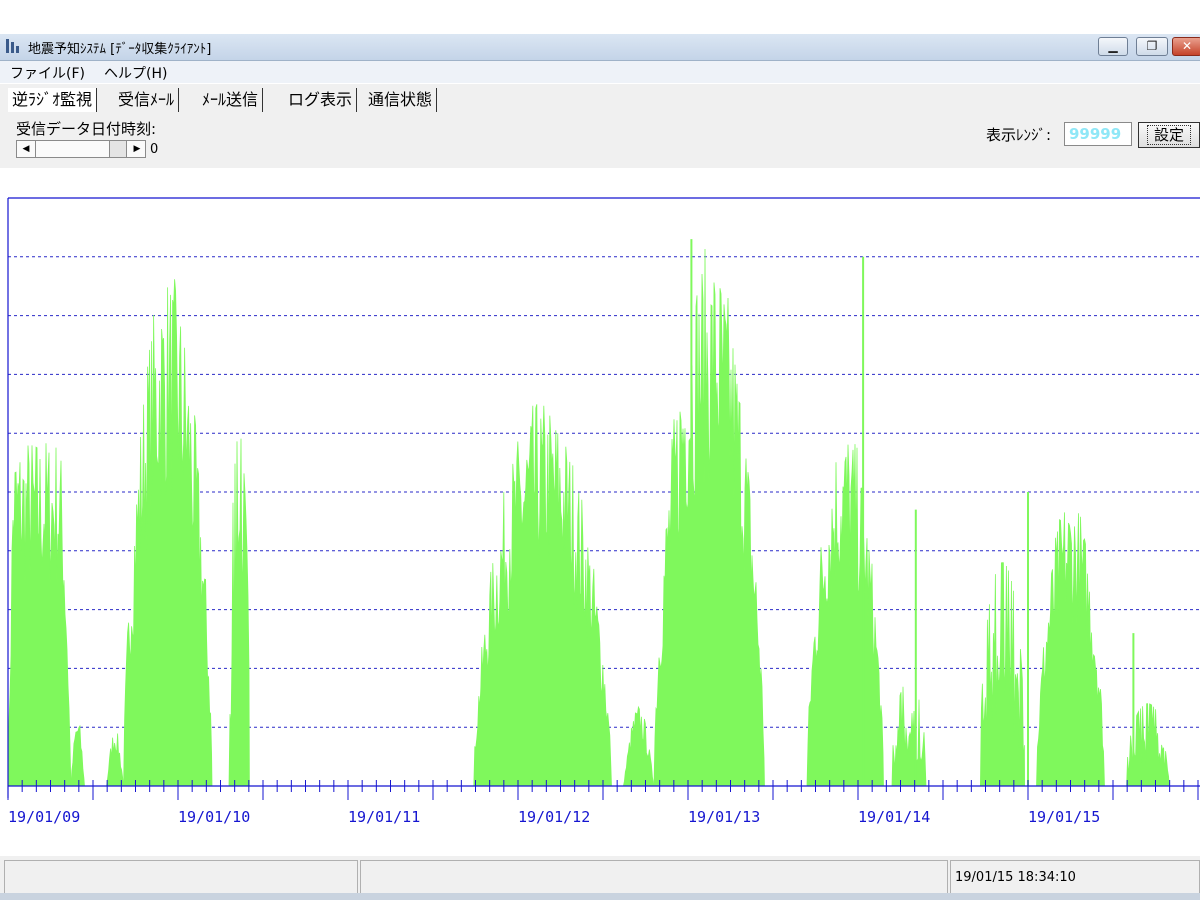  Describe the element at coordinates (600, 896) in the screenshot. I see `os-taskbar` at that location.